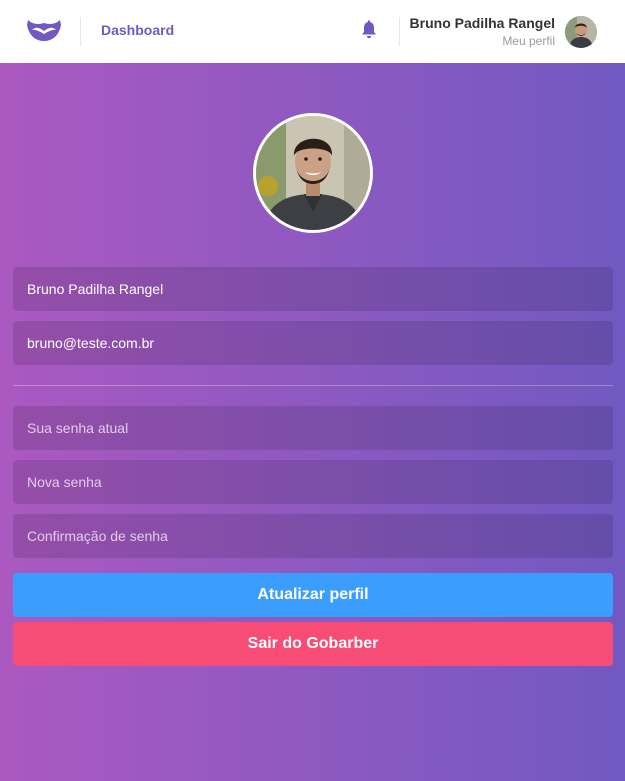 This screenshot has width=625, height=781. I want to click on confirm-password-input, so click(313, 536).